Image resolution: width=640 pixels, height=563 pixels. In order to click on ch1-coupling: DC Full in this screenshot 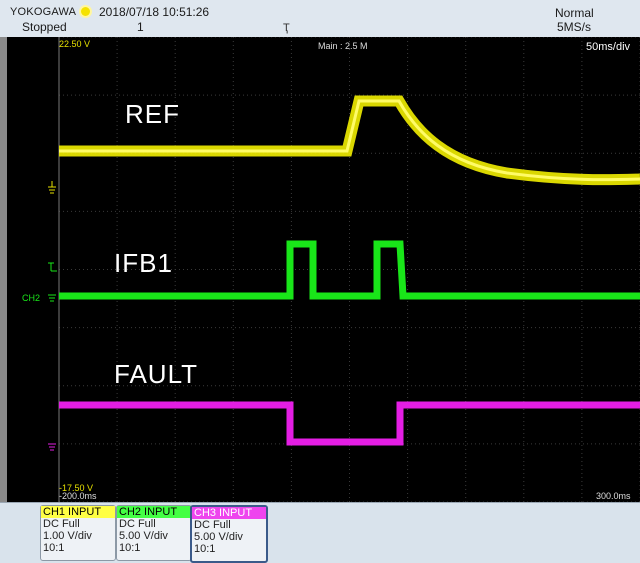, I will do `click(61, 524)`.